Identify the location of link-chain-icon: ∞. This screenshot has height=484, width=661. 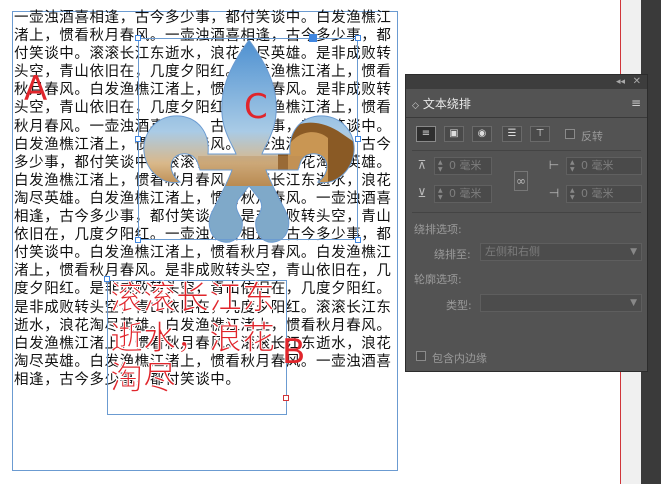
(521, 181).